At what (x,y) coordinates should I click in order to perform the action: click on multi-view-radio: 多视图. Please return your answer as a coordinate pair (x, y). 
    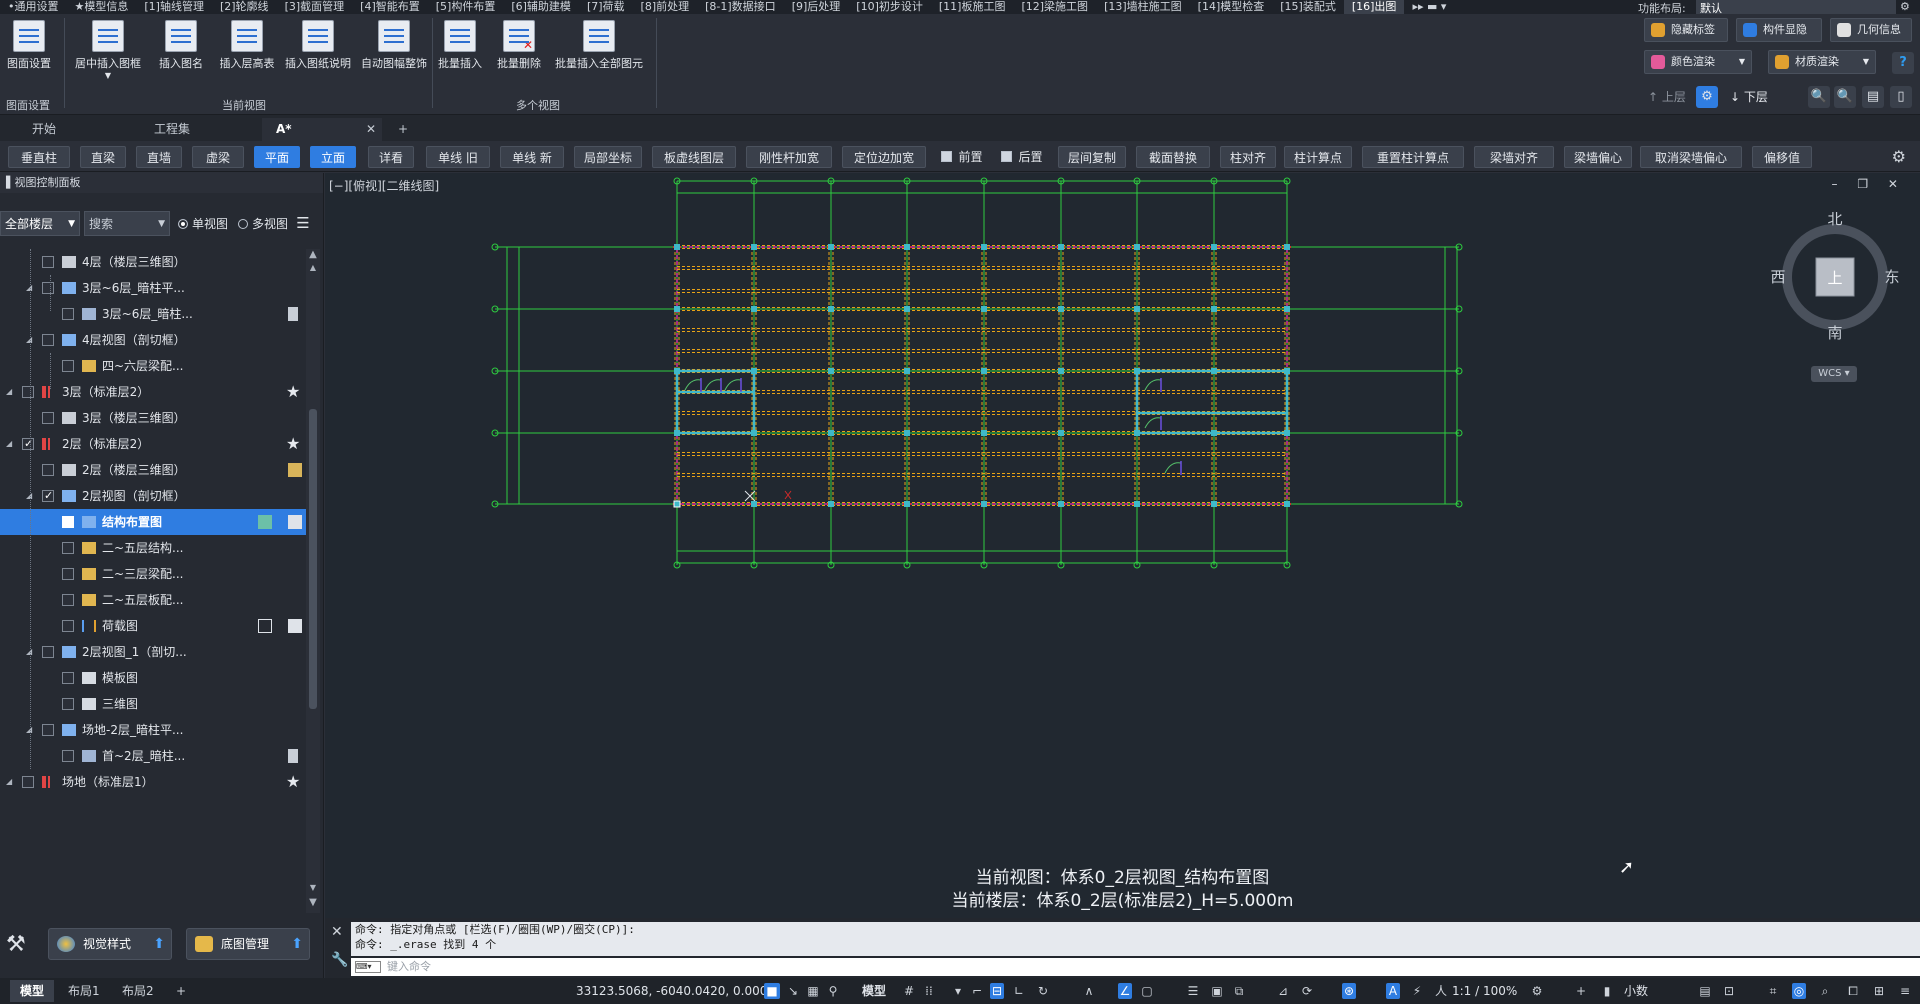
    Looking at the image, I should click on (263, 223).